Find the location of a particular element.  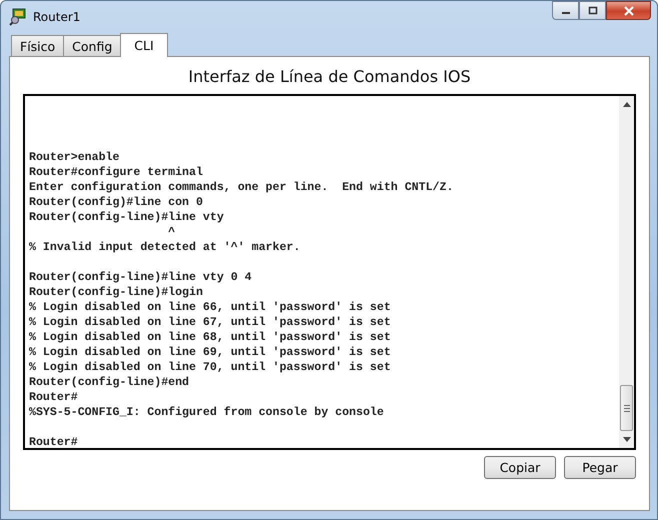

console-line: Enter configuration commands, one per line. End with CNTL/Z. is located at coordinates (241, 187).